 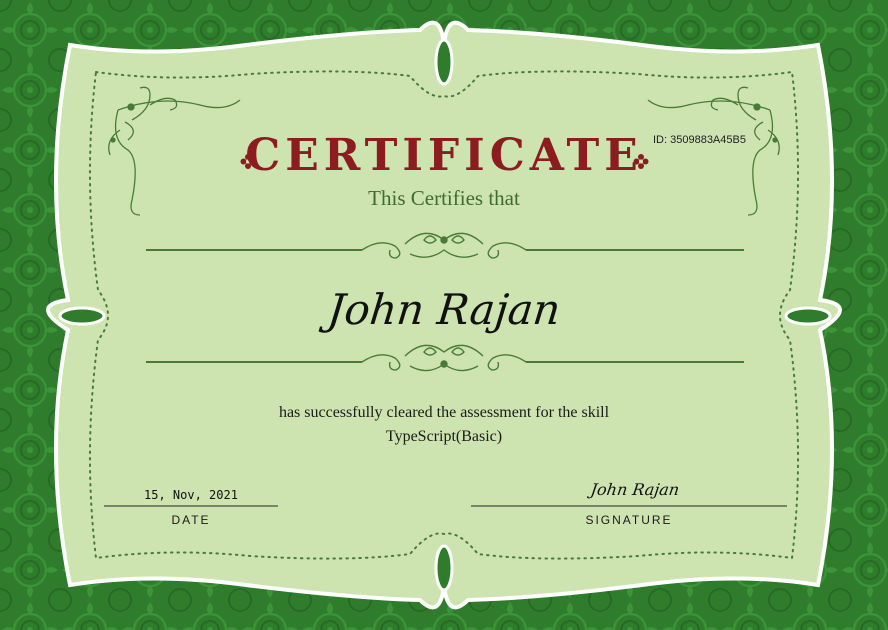 What do you see at coordinates (444, 436) in the screenshot?
I see `skill-name: TypeScript(Basic)` at bounding box center [444, 436].